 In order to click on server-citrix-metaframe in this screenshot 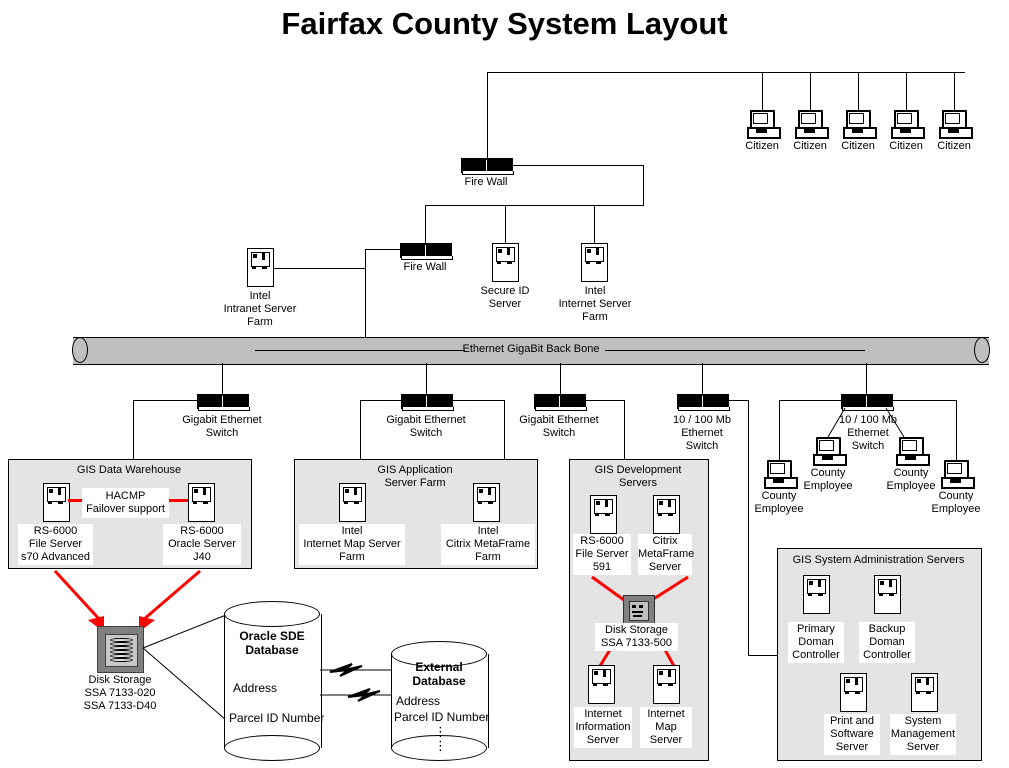, I will do `click(666, 514)`.